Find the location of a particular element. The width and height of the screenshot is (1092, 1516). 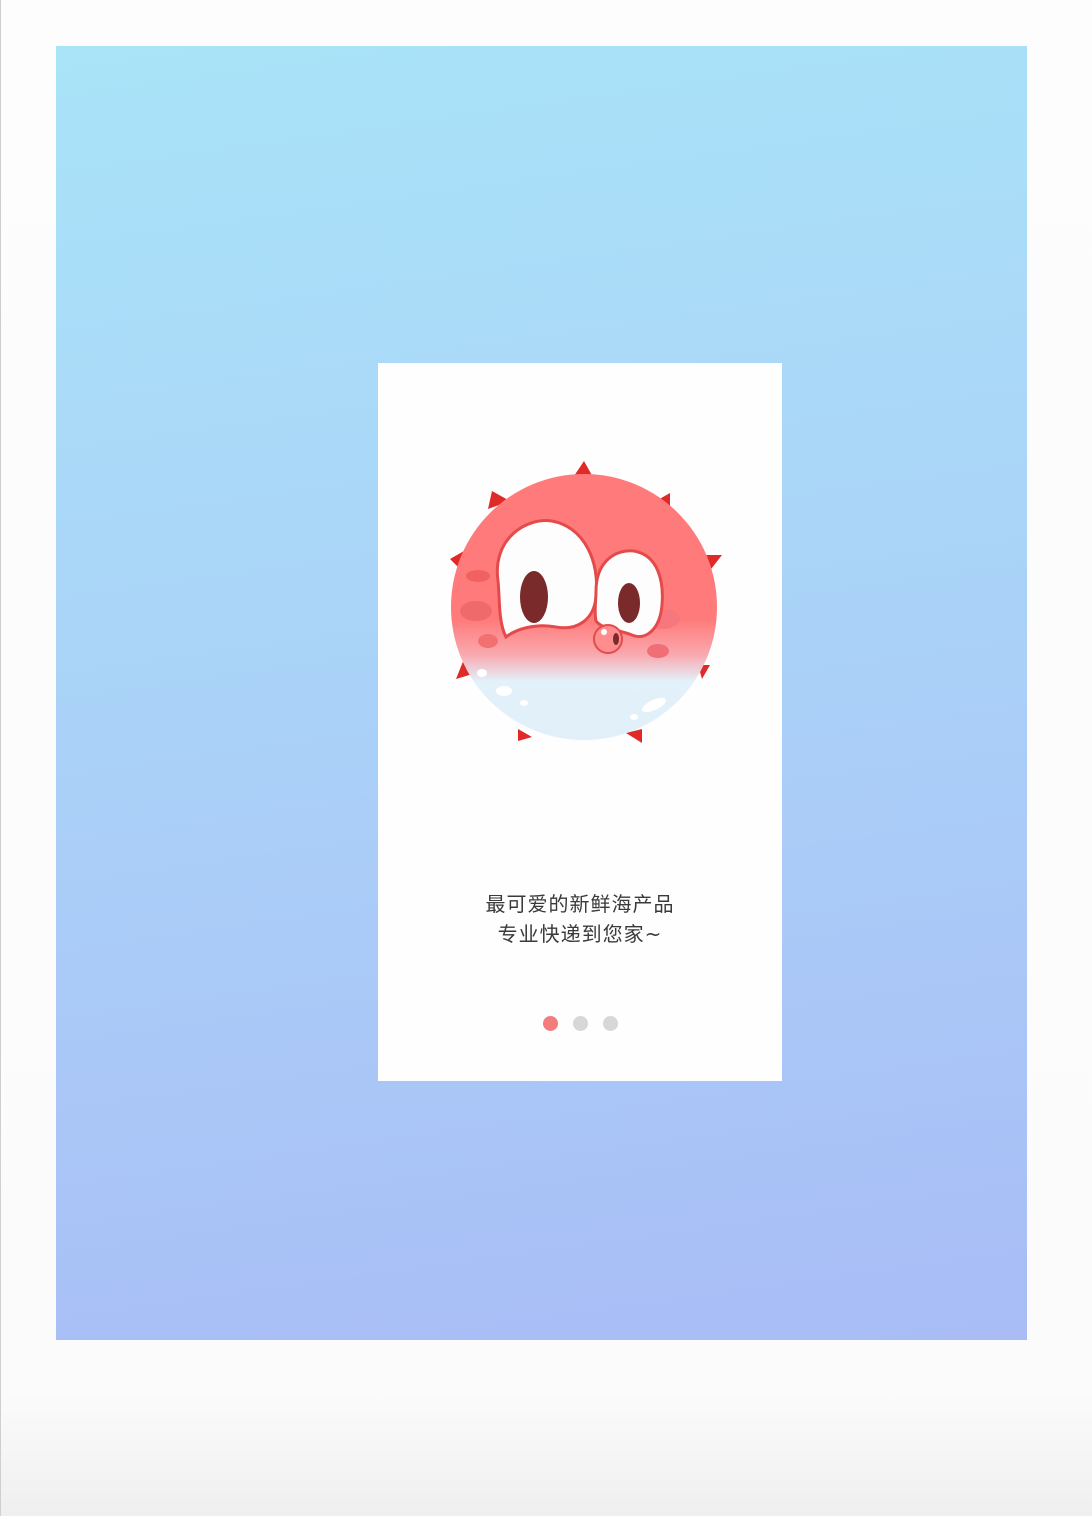

pufferfish-illustration is located at coordinates (586, 604).